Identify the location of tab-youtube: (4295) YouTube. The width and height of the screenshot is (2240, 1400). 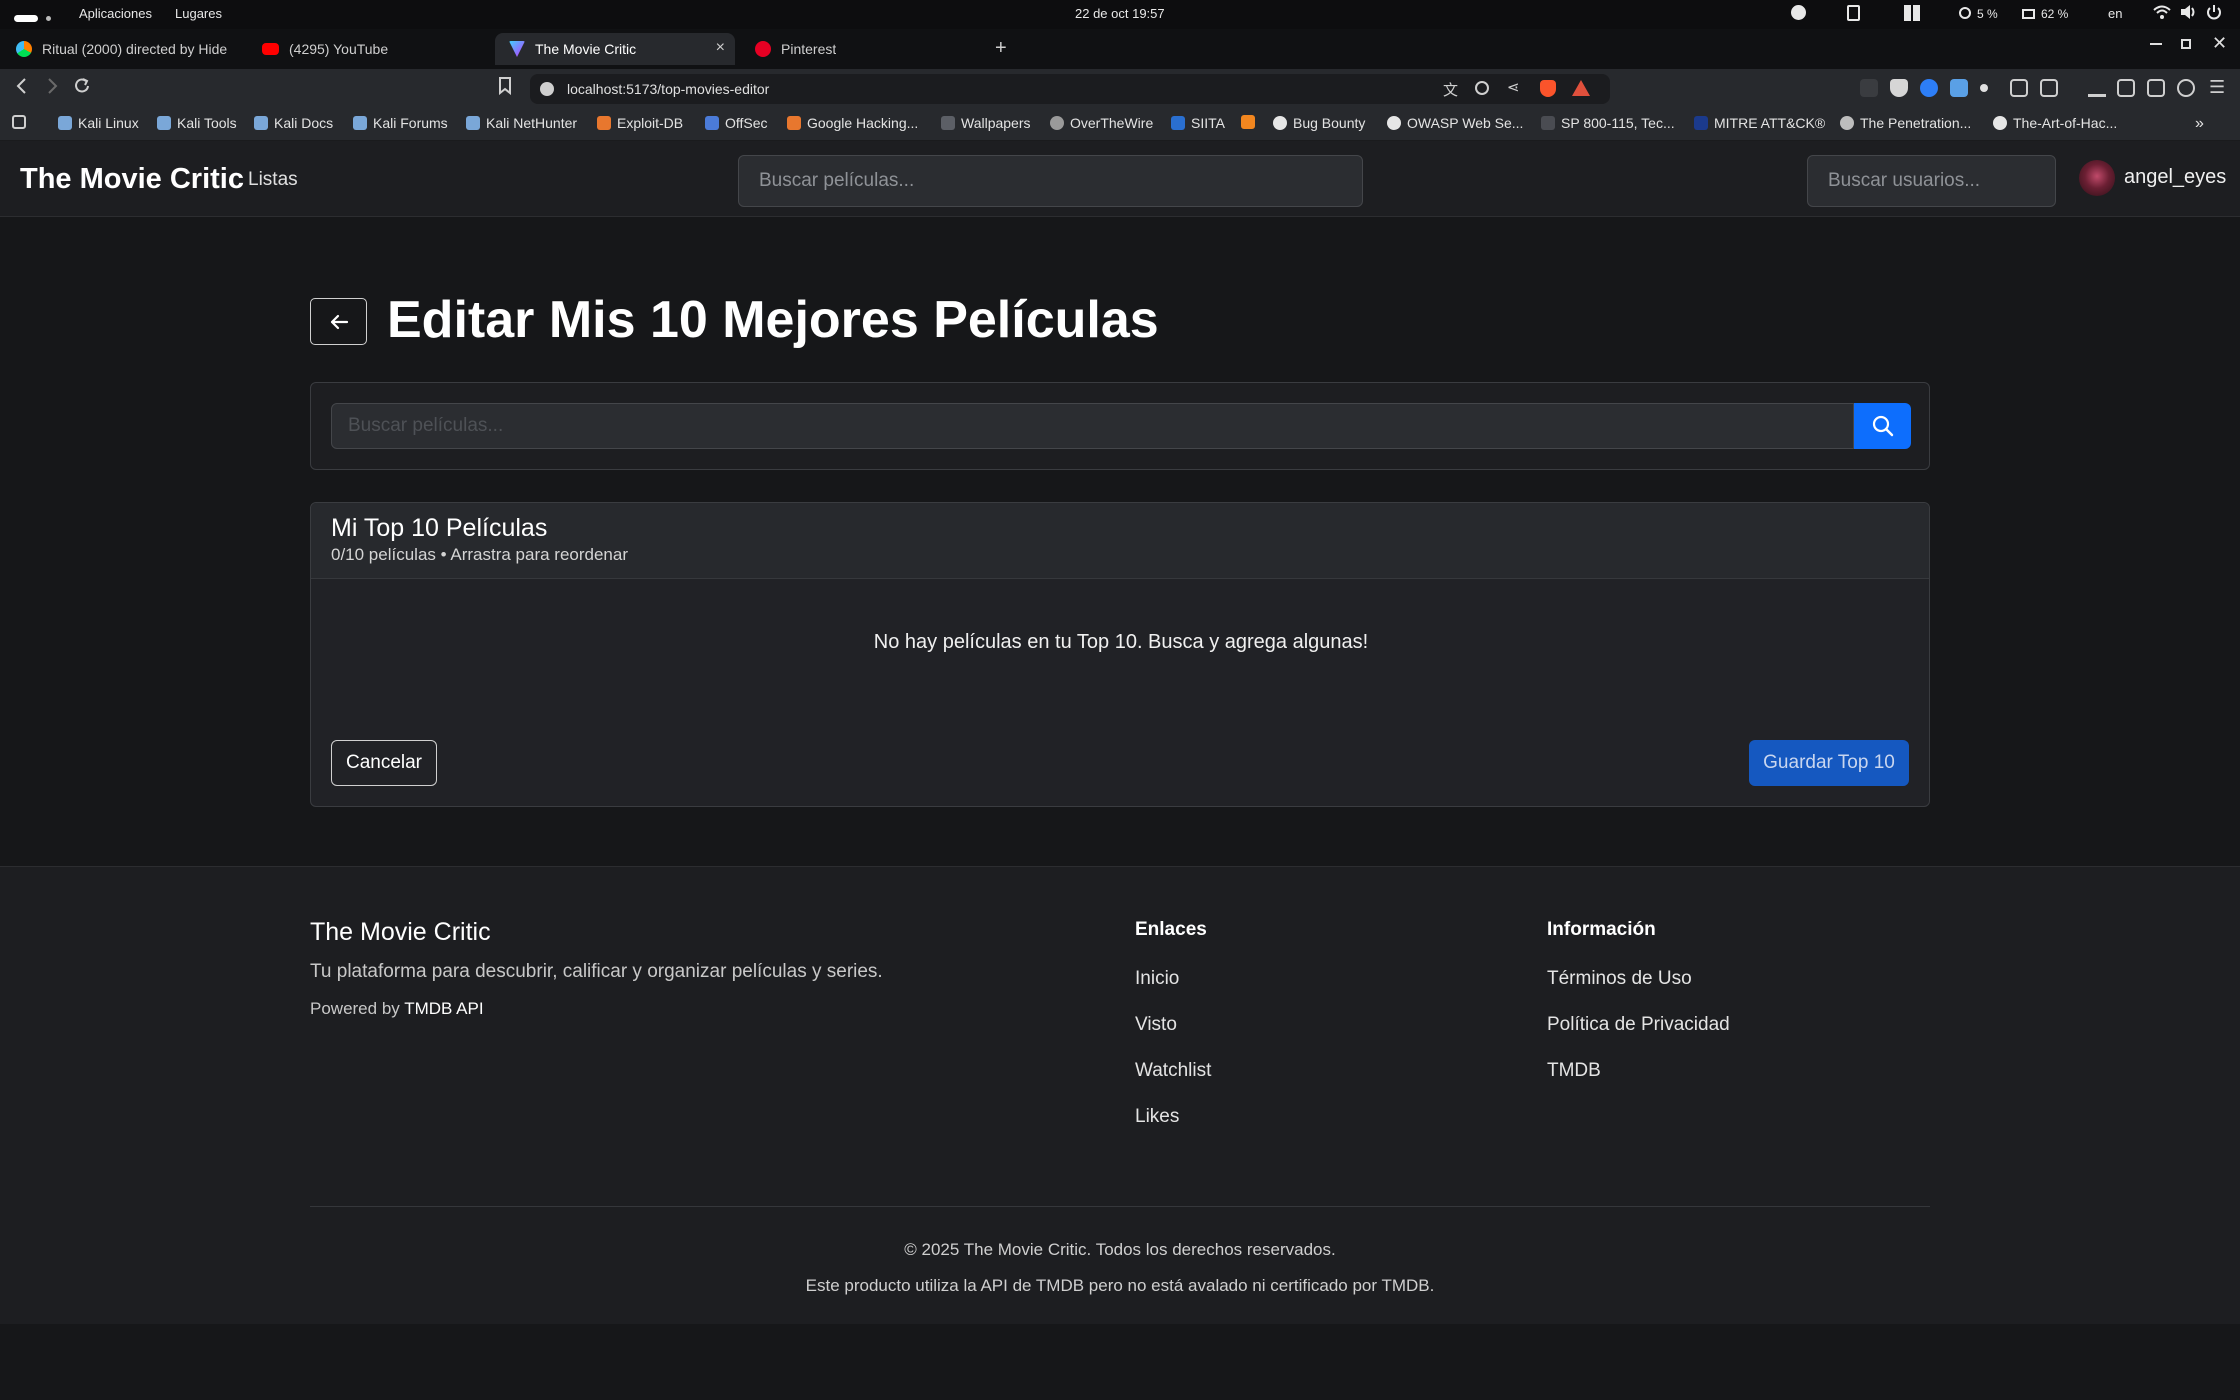
(368, 49).